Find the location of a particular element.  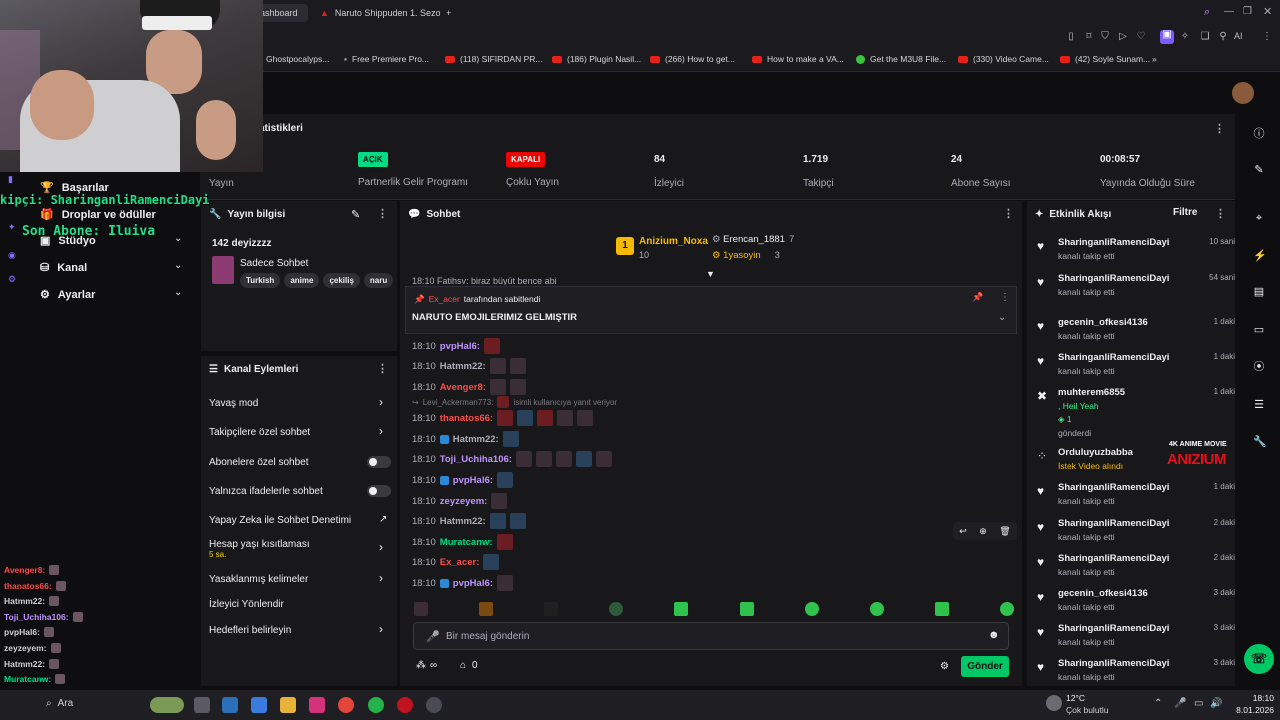

weather-temp: 12°C is located at coordinates (1075, 698).